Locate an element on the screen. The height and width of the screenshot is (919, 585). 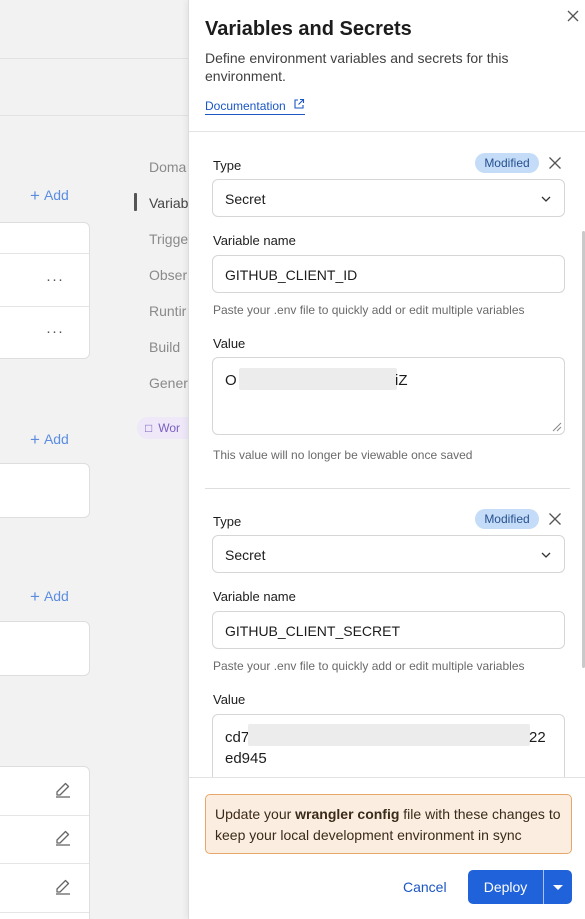
value-textarea: cd7 22 ed945 is located at coordinates (388, 745).